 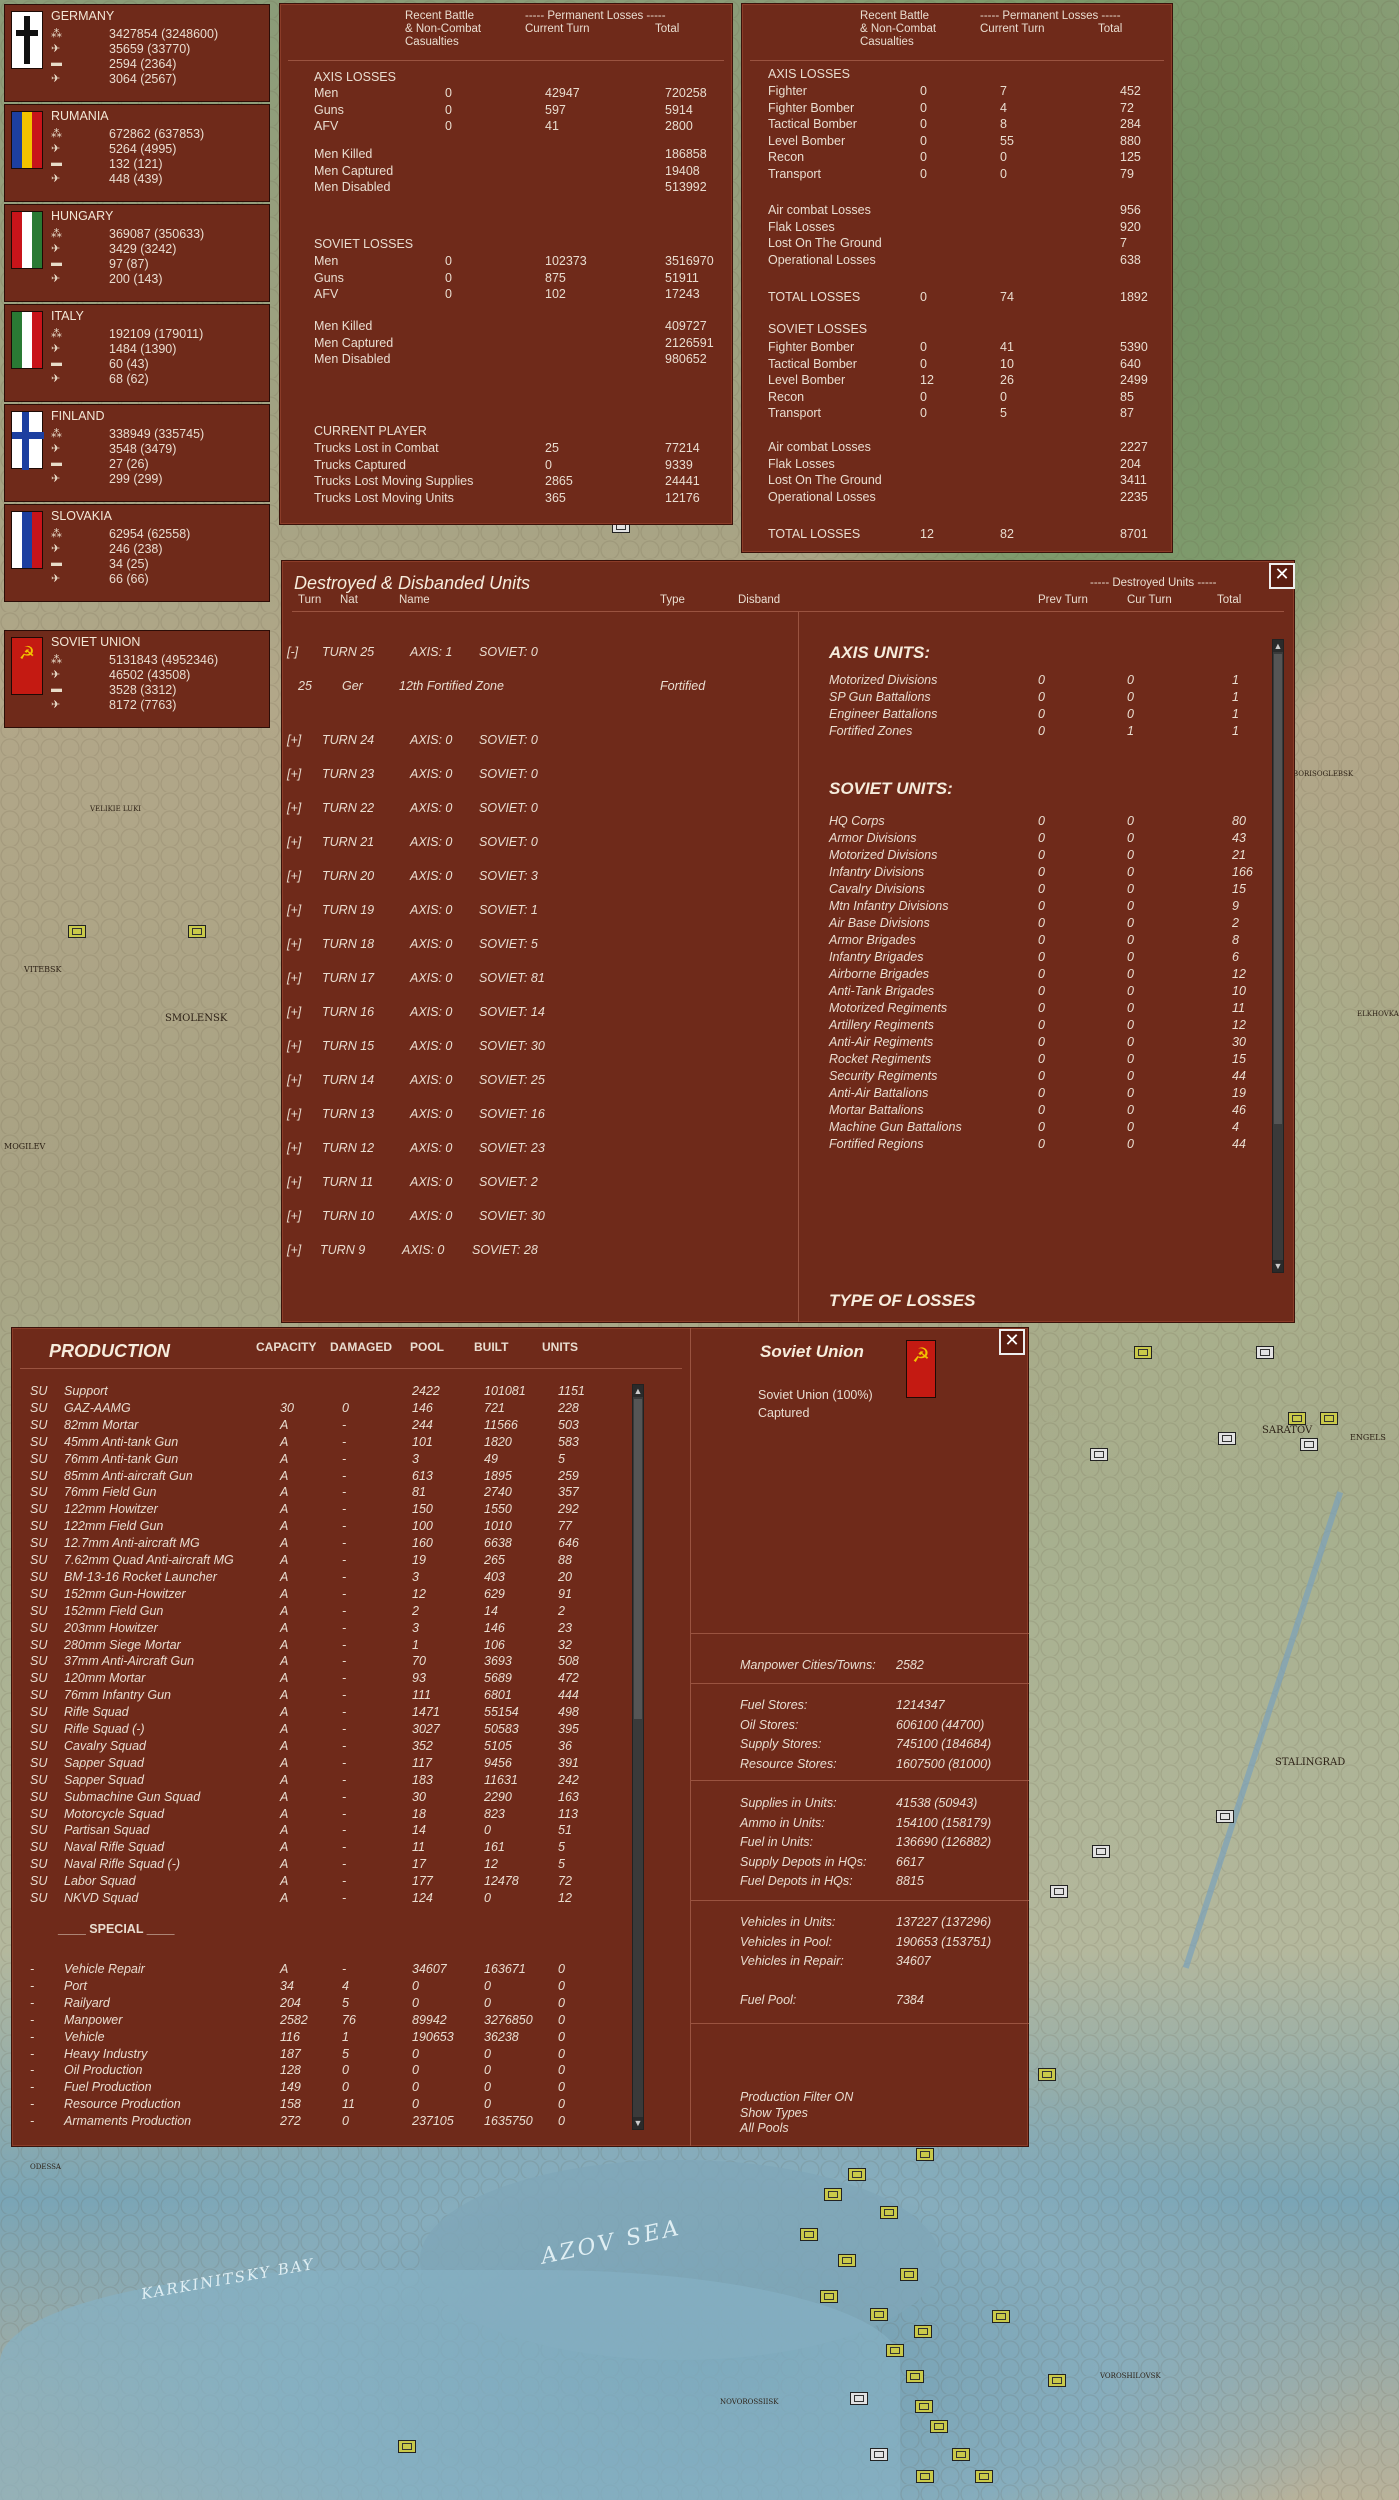 I want to click on production-row: SU Sapper Squad A - 117 9456 391, so click(x=318, y=1764).